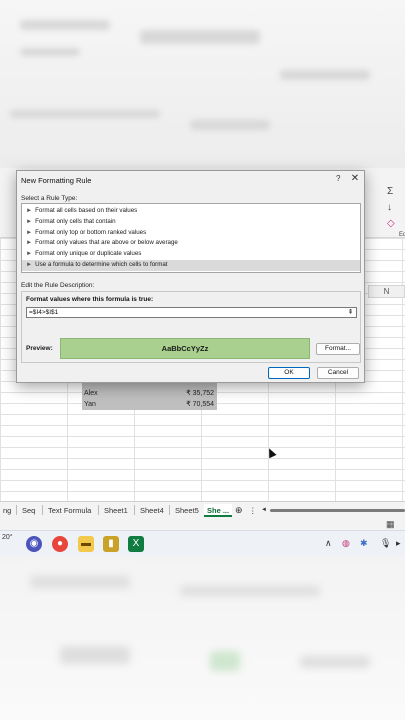 Image resolution: width=405 pixels, height=720 pixels. I want to click on weather-widget: 20°, so click(7, 537).